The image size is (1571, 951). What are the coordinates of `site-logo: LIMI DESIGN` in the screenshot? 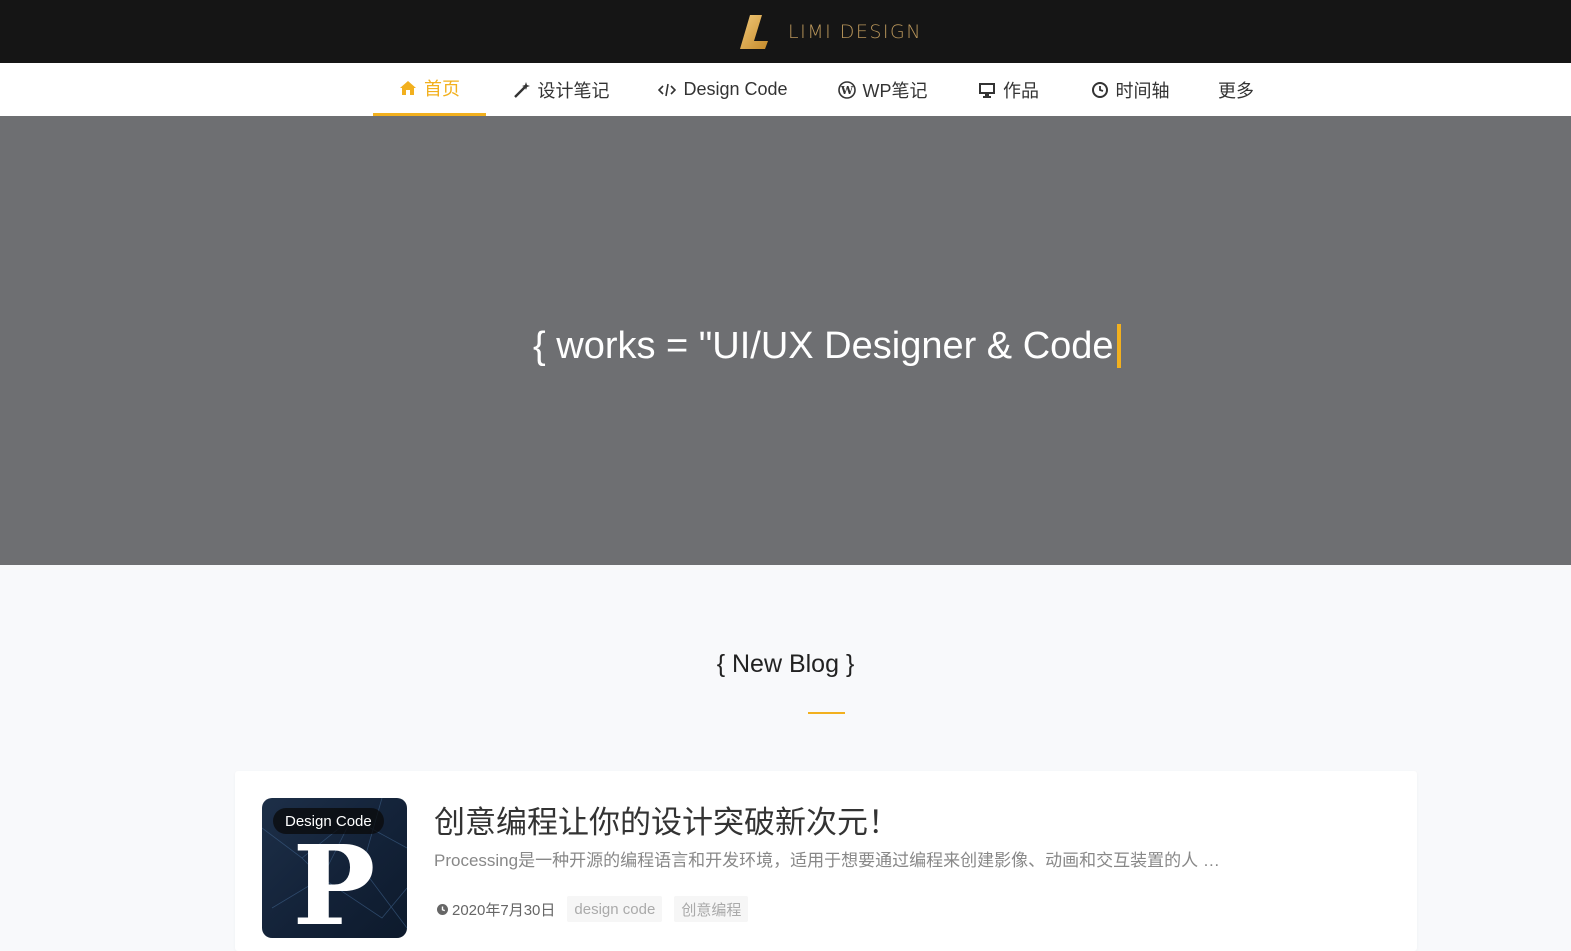 It's located at (830, 32).